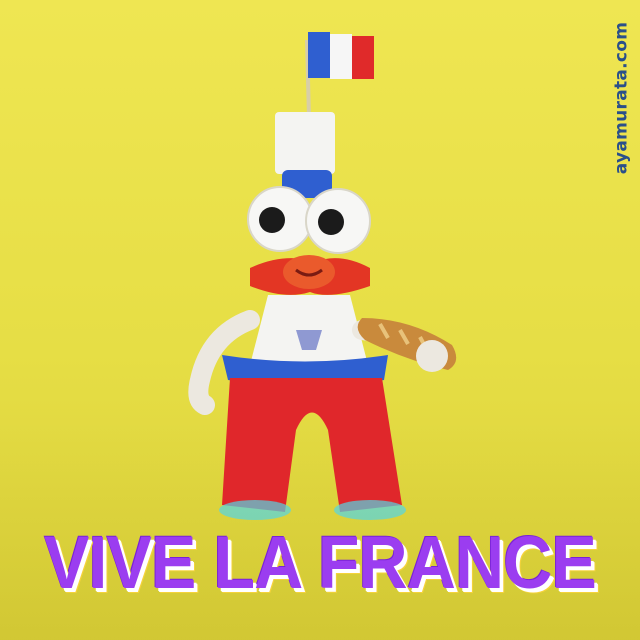 The height and width of the screenshot is (640, 640). I want to click on mouth, so click(309, 272).